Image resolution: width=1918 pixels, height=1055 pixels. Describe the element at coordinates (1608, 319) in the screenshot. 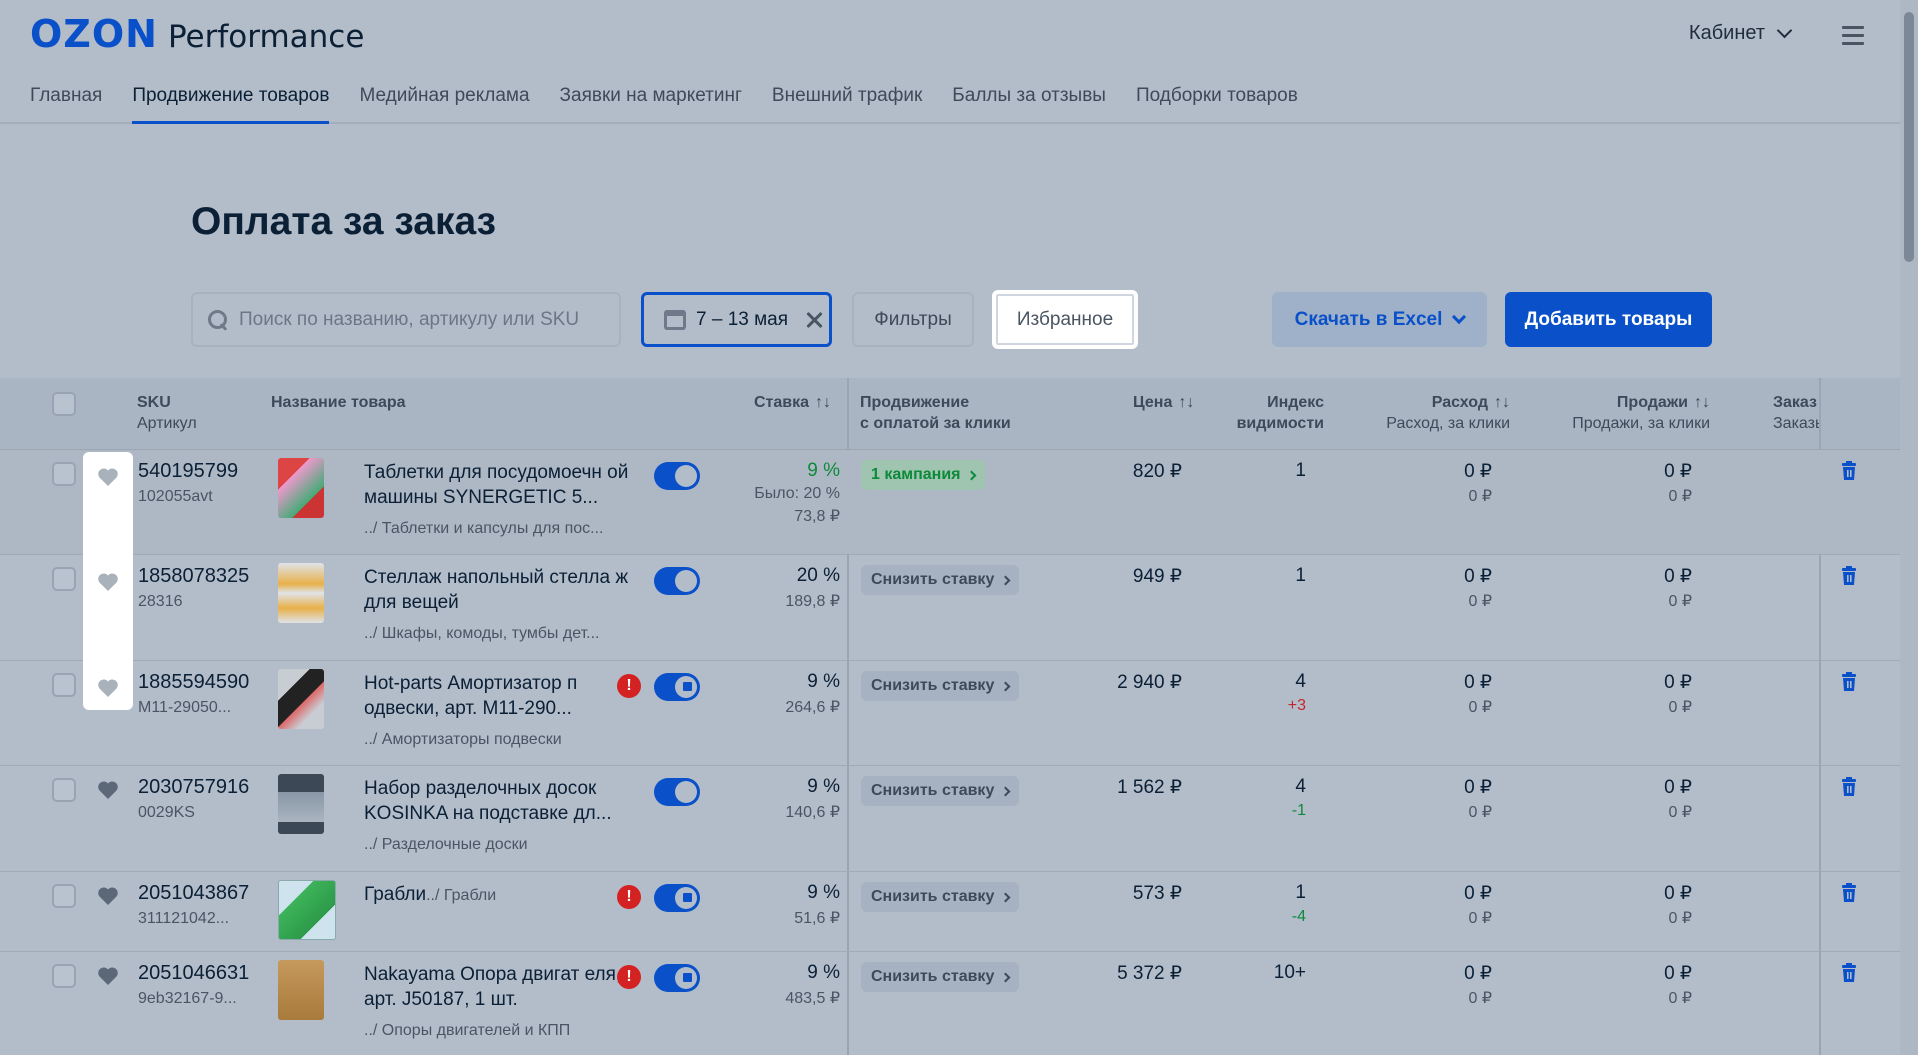

I see `add-products-button: Добавить товары` at that location.